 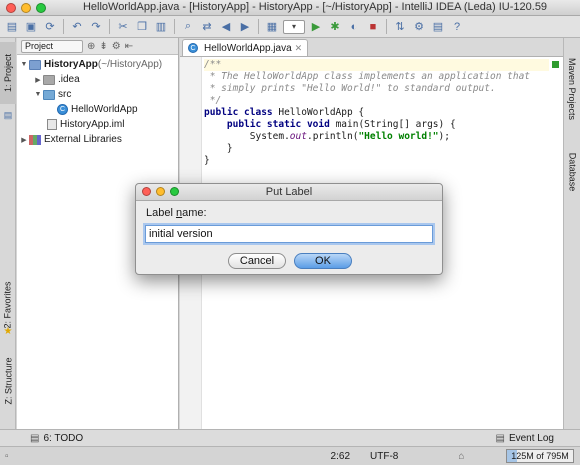 I want to click on event-log-icon: ▤, so click(x=500, y=438).